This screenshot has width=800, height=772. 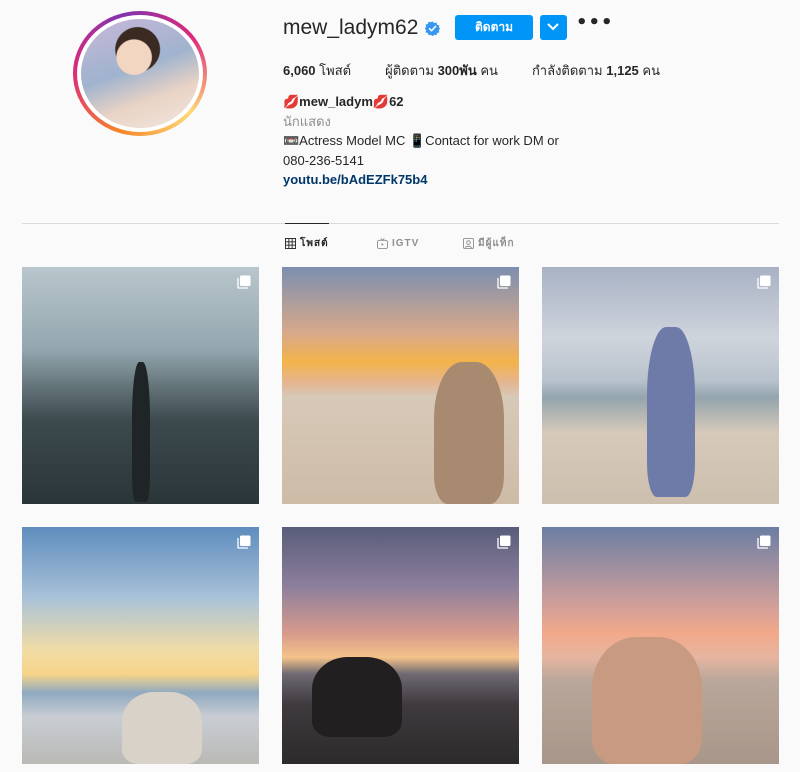 I want to click on followers-count: 300พัน, so click(x=457, y=70).